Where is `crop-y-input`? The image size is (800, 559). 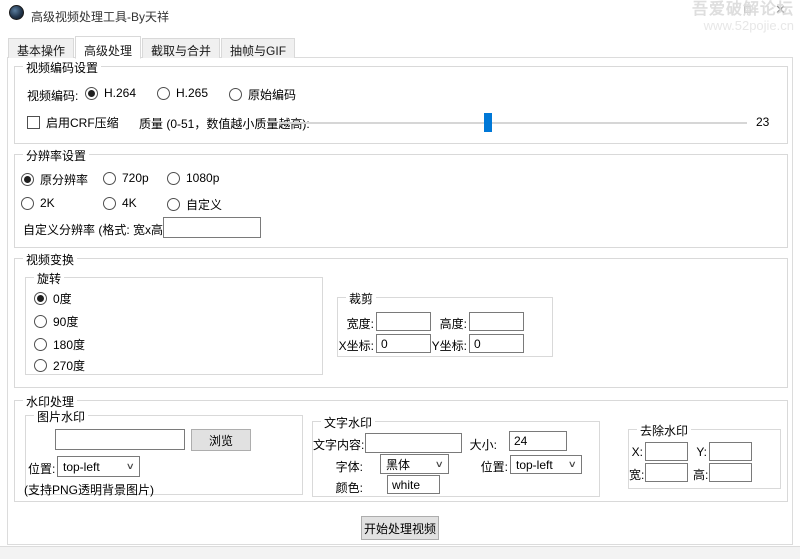
crop-y-input is located at coordinates (496, 343).